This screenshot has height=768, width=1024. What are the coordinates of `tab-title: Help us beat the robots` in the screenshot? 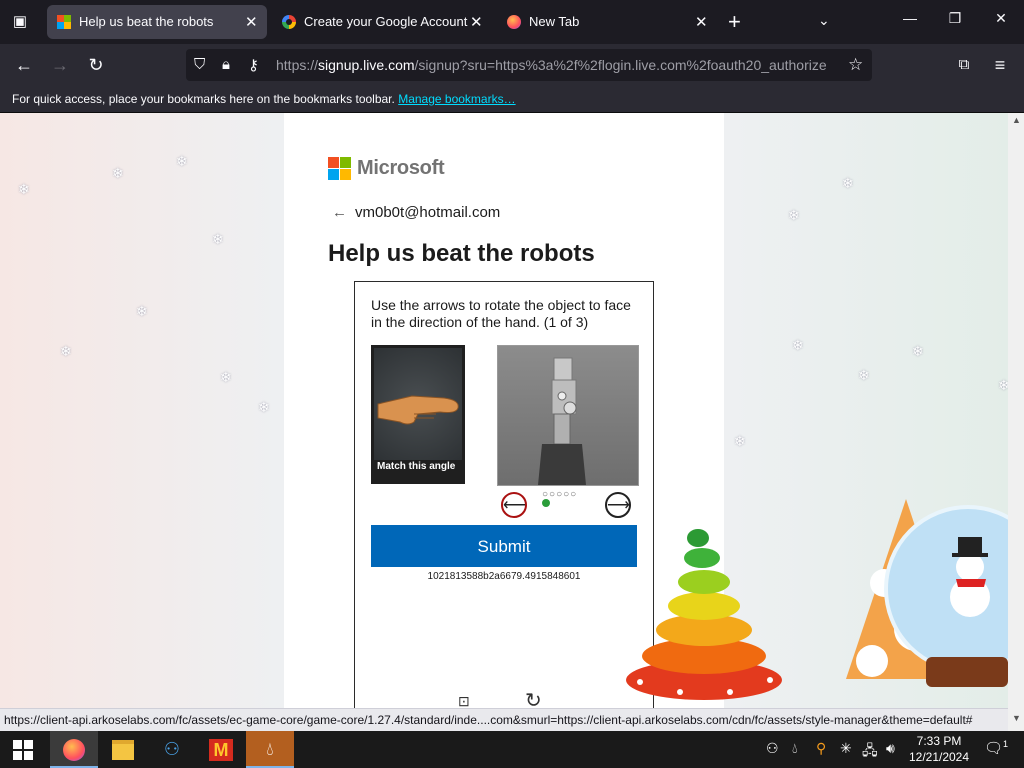 It's located at (146, 21).